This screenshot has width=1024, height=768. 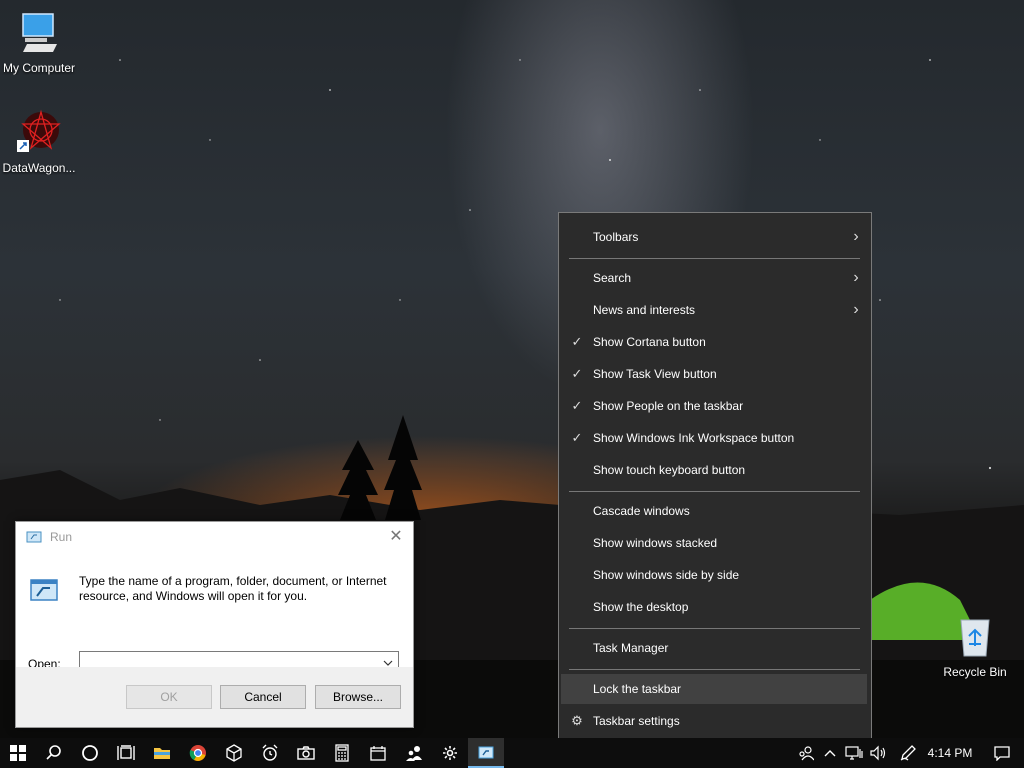 I want to click on network-icon, so click(x=854, y=753).